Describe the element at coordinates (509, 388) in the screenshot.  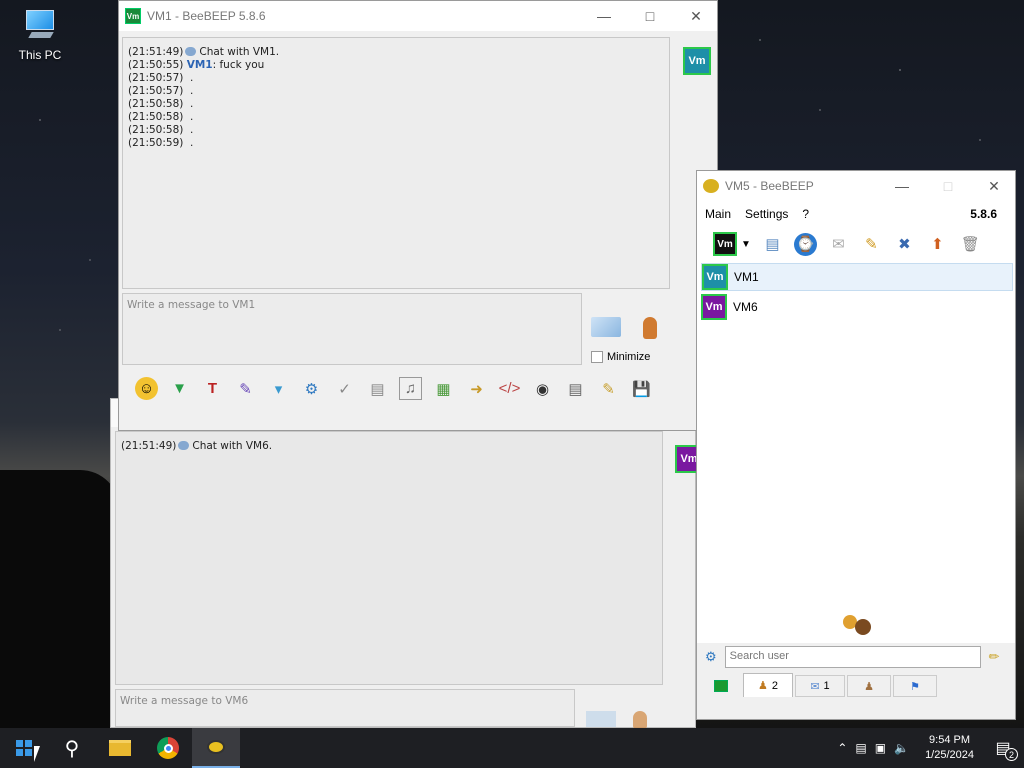
I see `code-icon: </>` at that location.